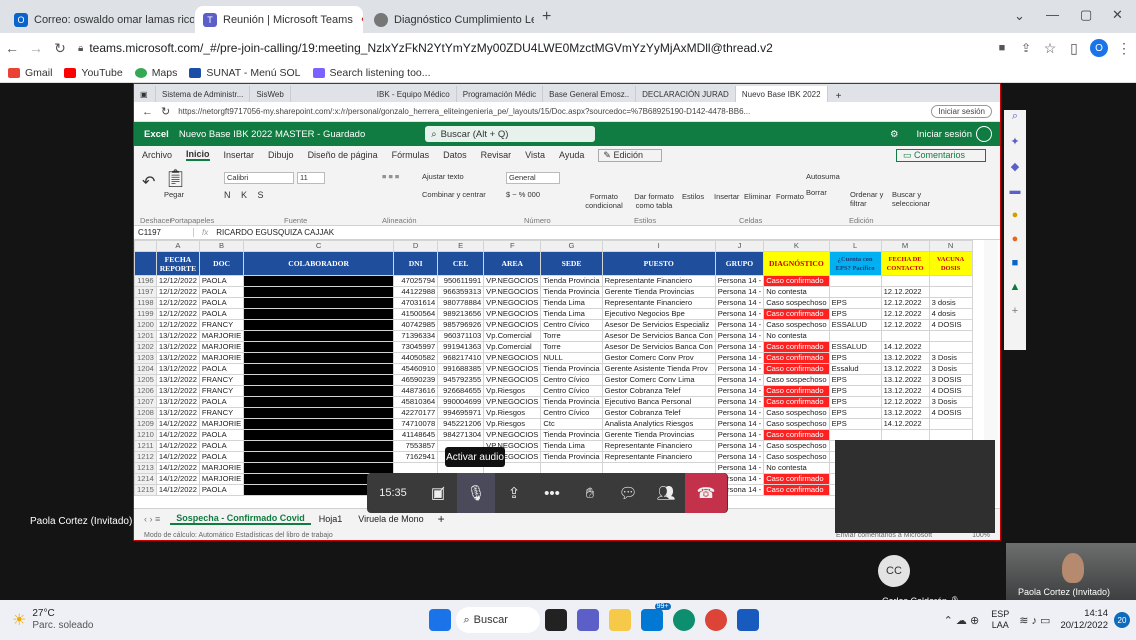  Describe the element at coordinates (145, 314) in the screenshot. I see `row-number: 1199` at that location.